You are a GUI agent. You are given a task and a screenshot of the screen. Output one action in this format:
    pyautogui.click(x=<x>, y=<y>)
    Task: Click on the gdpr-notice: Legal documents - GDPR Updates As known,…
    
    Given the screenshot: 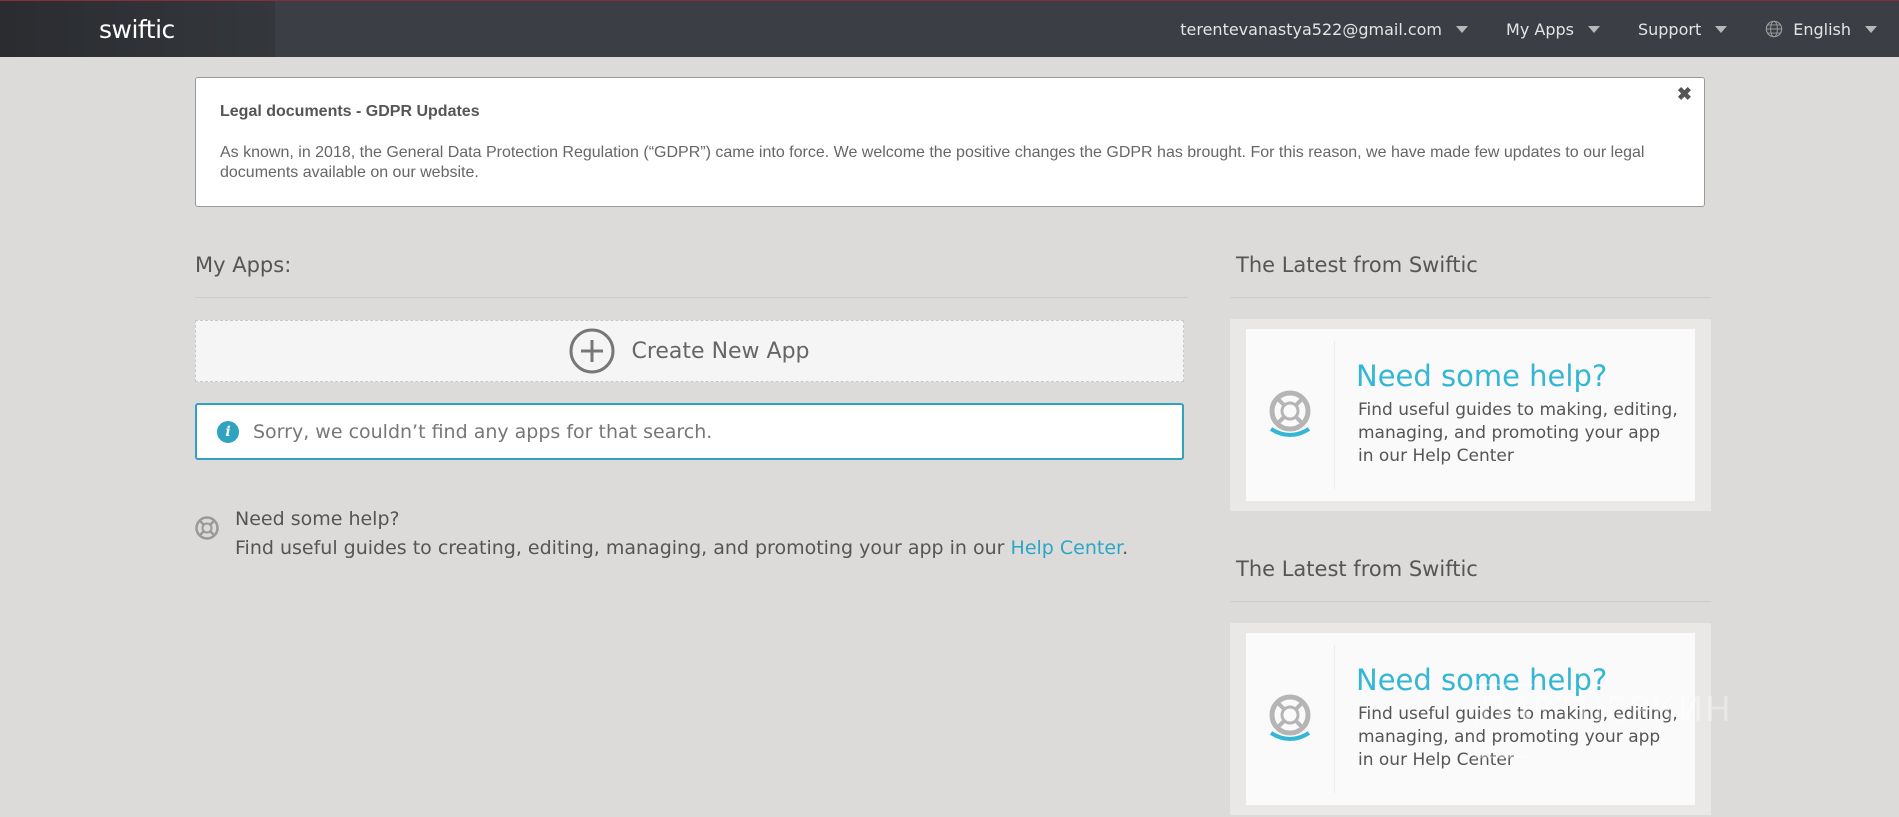 What is the action you would take?
    pyautogui.click(x=950, y=142)
    